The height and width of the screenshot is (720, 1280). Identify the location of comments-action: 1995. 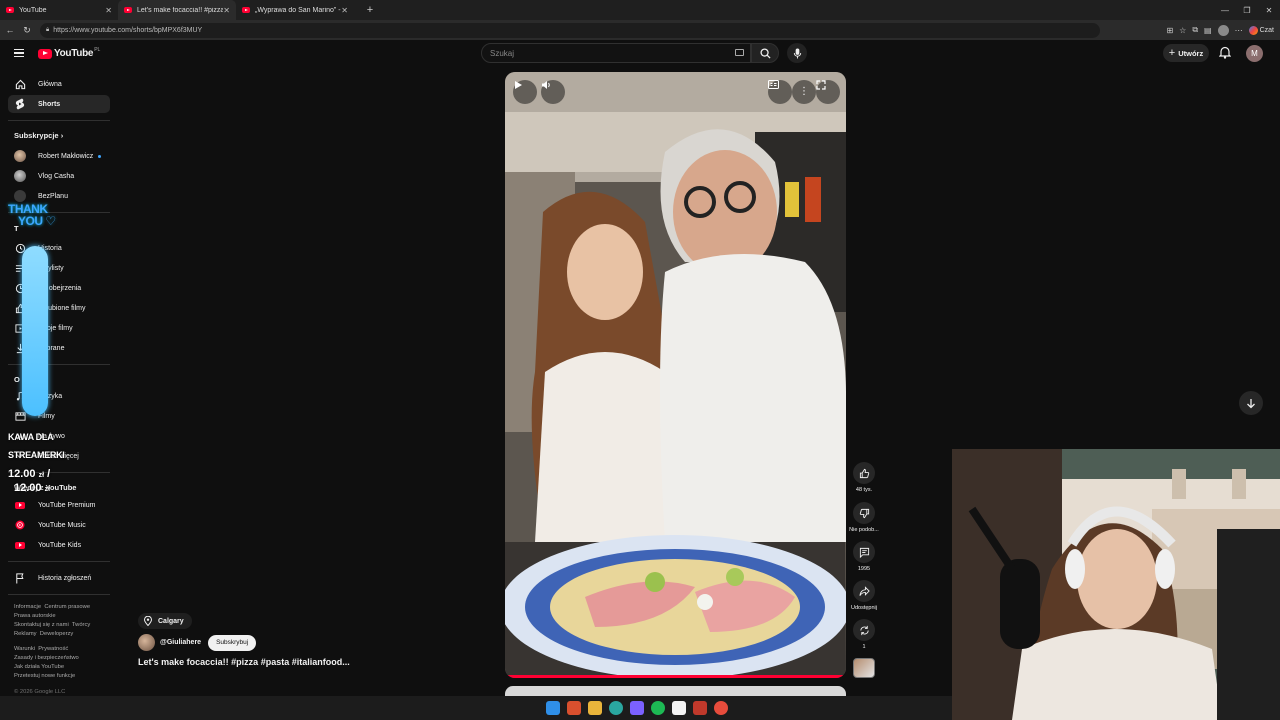
(864, 556).